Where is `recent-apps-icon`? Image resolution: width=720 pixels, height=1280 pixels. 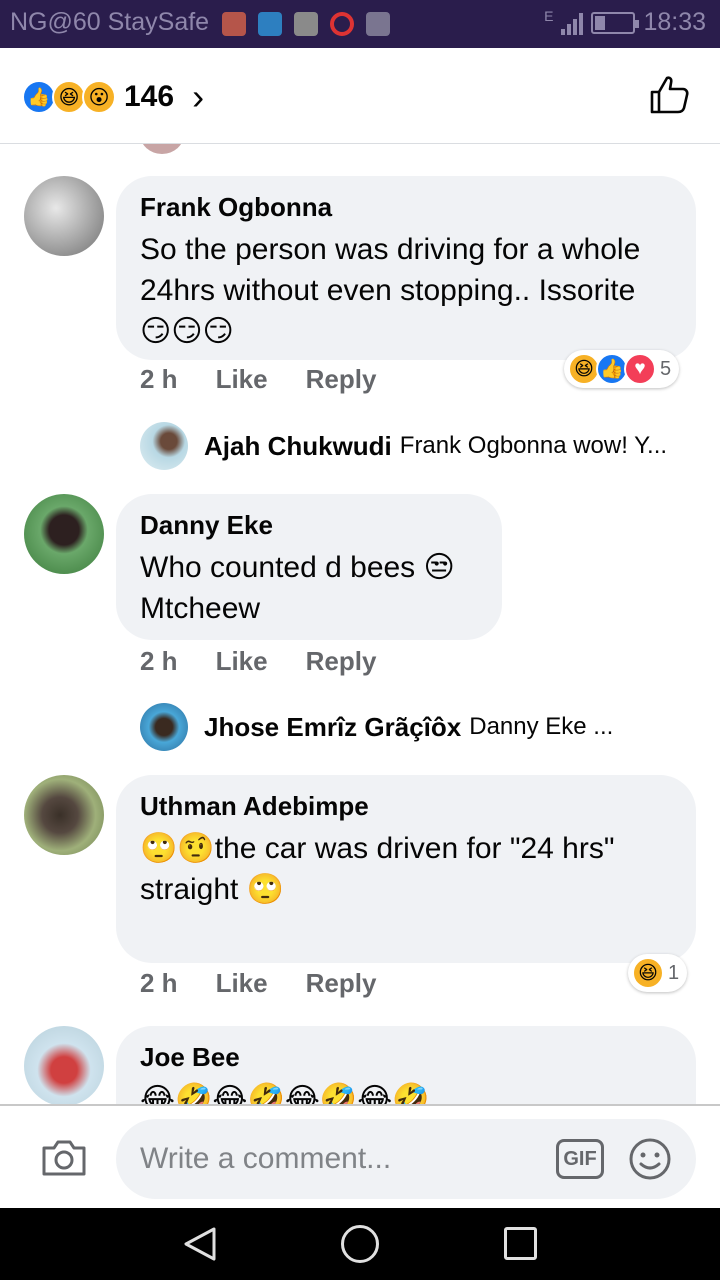 recent-apps-icon is located at coordinates (520, 1243).